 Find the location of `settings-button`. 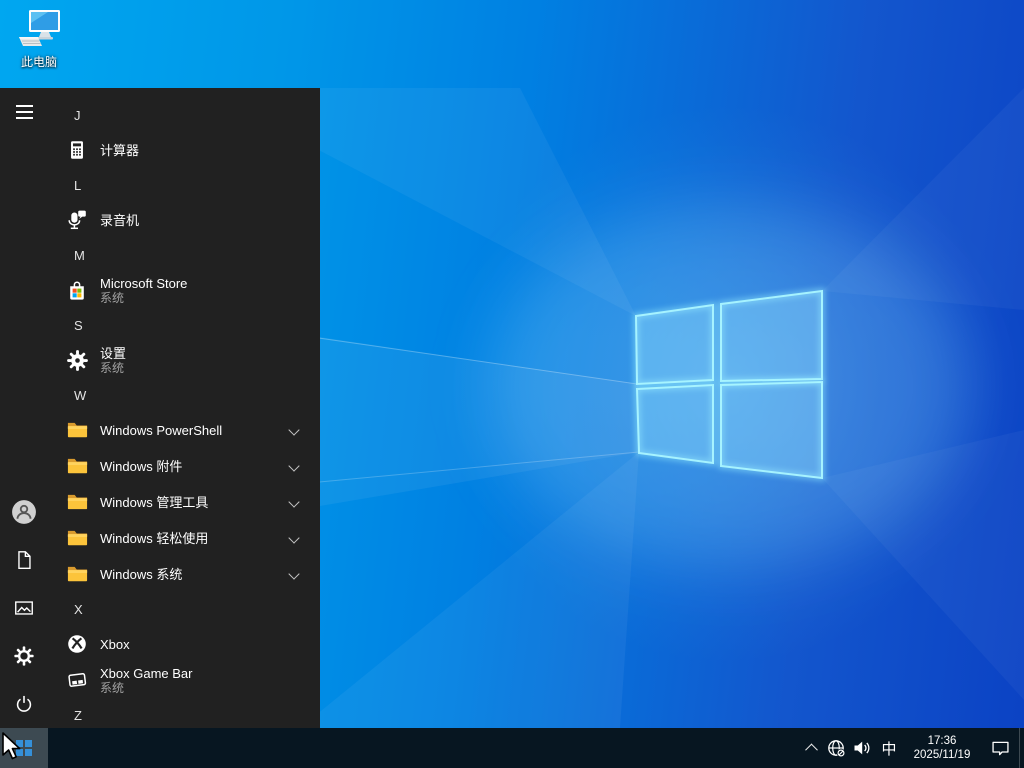

settings-button is located at coordinates (24, 656).